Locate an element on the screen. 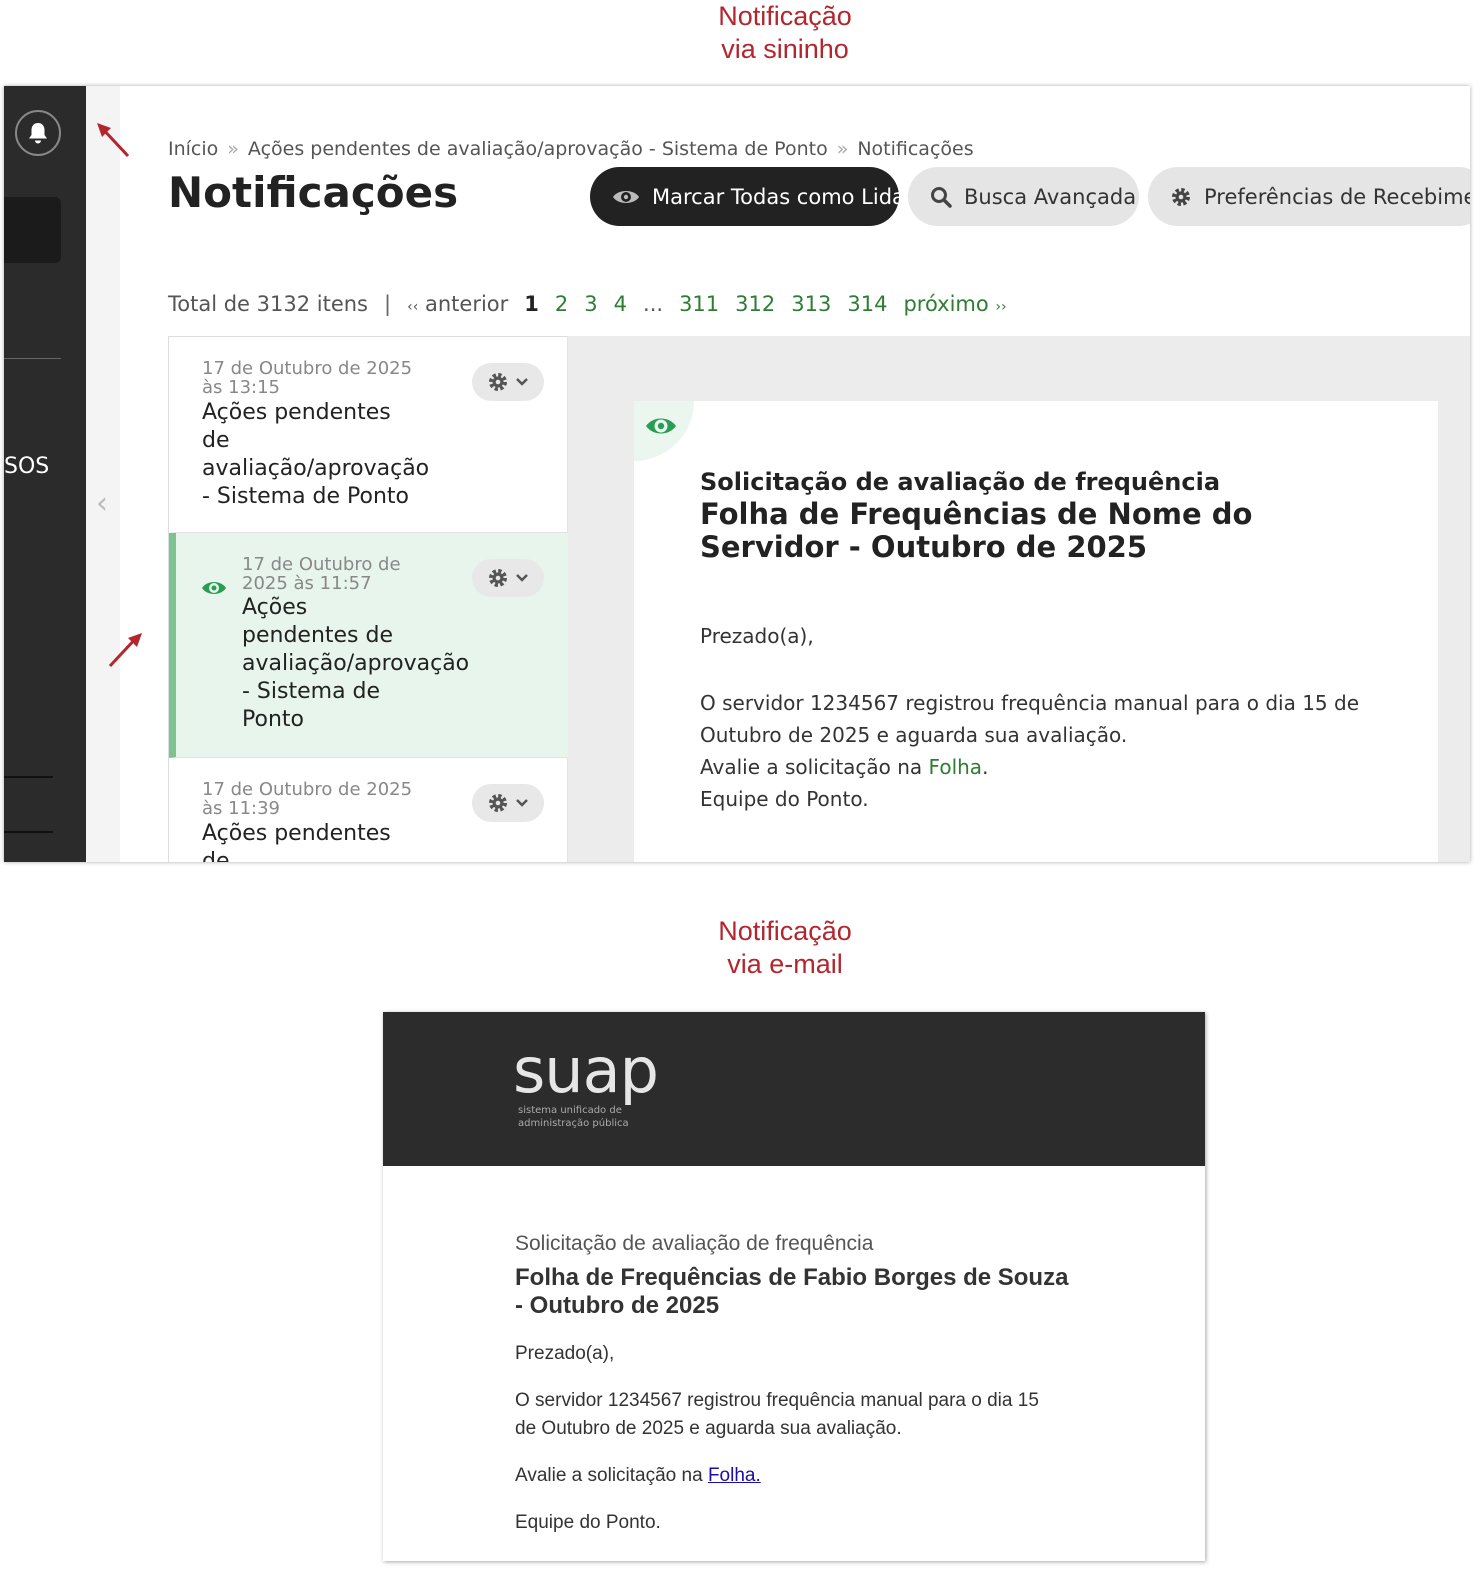 The width and height of the screenshot is (1482, 1575). notifications-bell-button is located at coordinates (38, 133).